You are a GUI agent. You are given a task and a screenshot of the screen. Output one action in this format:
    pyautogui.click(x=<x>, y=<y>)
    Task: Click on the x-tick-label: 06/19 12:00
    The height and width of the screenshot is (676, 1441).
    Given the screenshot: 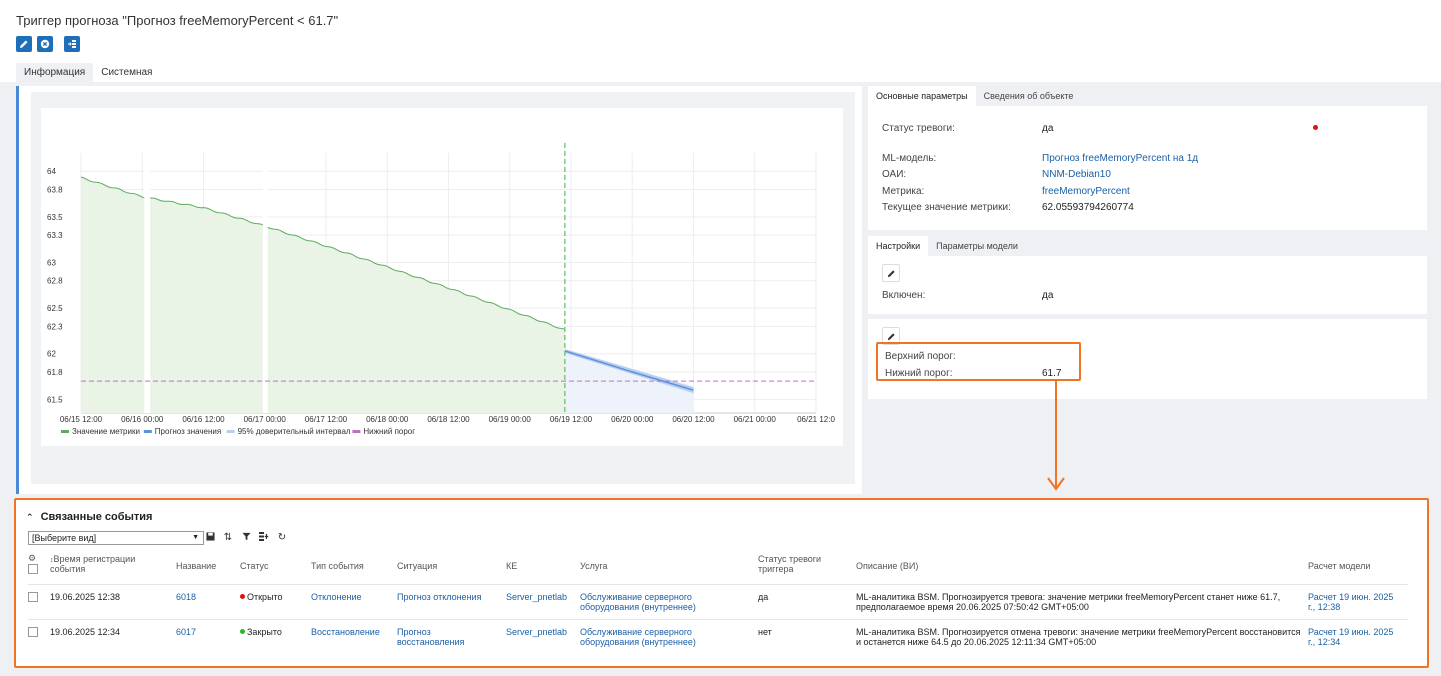 What is the action you would take?
    pyautogui.click(x=571, y=419)
    